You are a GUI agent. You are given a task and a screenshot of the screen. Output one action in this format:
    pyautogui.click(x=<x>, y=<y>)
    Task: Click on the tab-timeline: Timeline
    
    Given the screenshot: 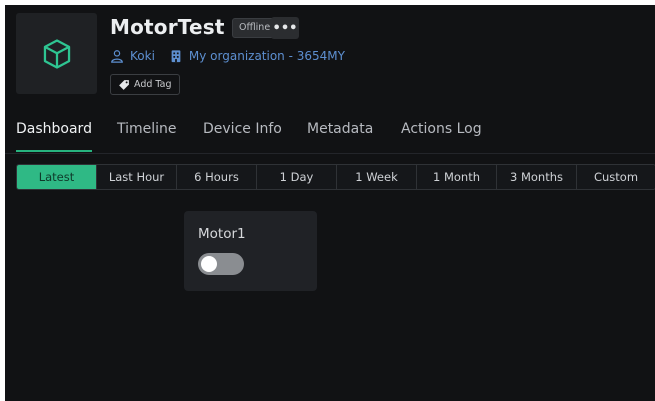 What is the action you would take?
    pyautogui.click(x=147, y=136)
    